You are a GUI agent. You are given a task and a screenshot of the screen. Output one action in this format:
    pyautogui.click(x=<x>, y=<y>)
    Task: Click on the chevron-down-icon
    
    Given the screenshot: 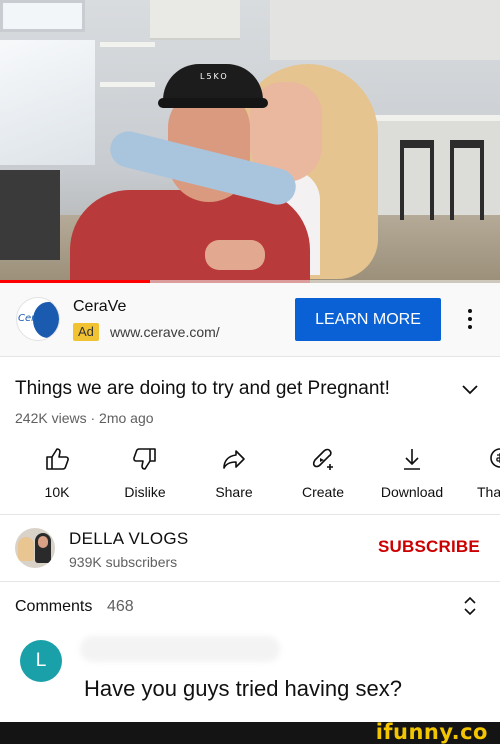 What is the action you would take?
    pyautogui.click(x=470, y=390)
    